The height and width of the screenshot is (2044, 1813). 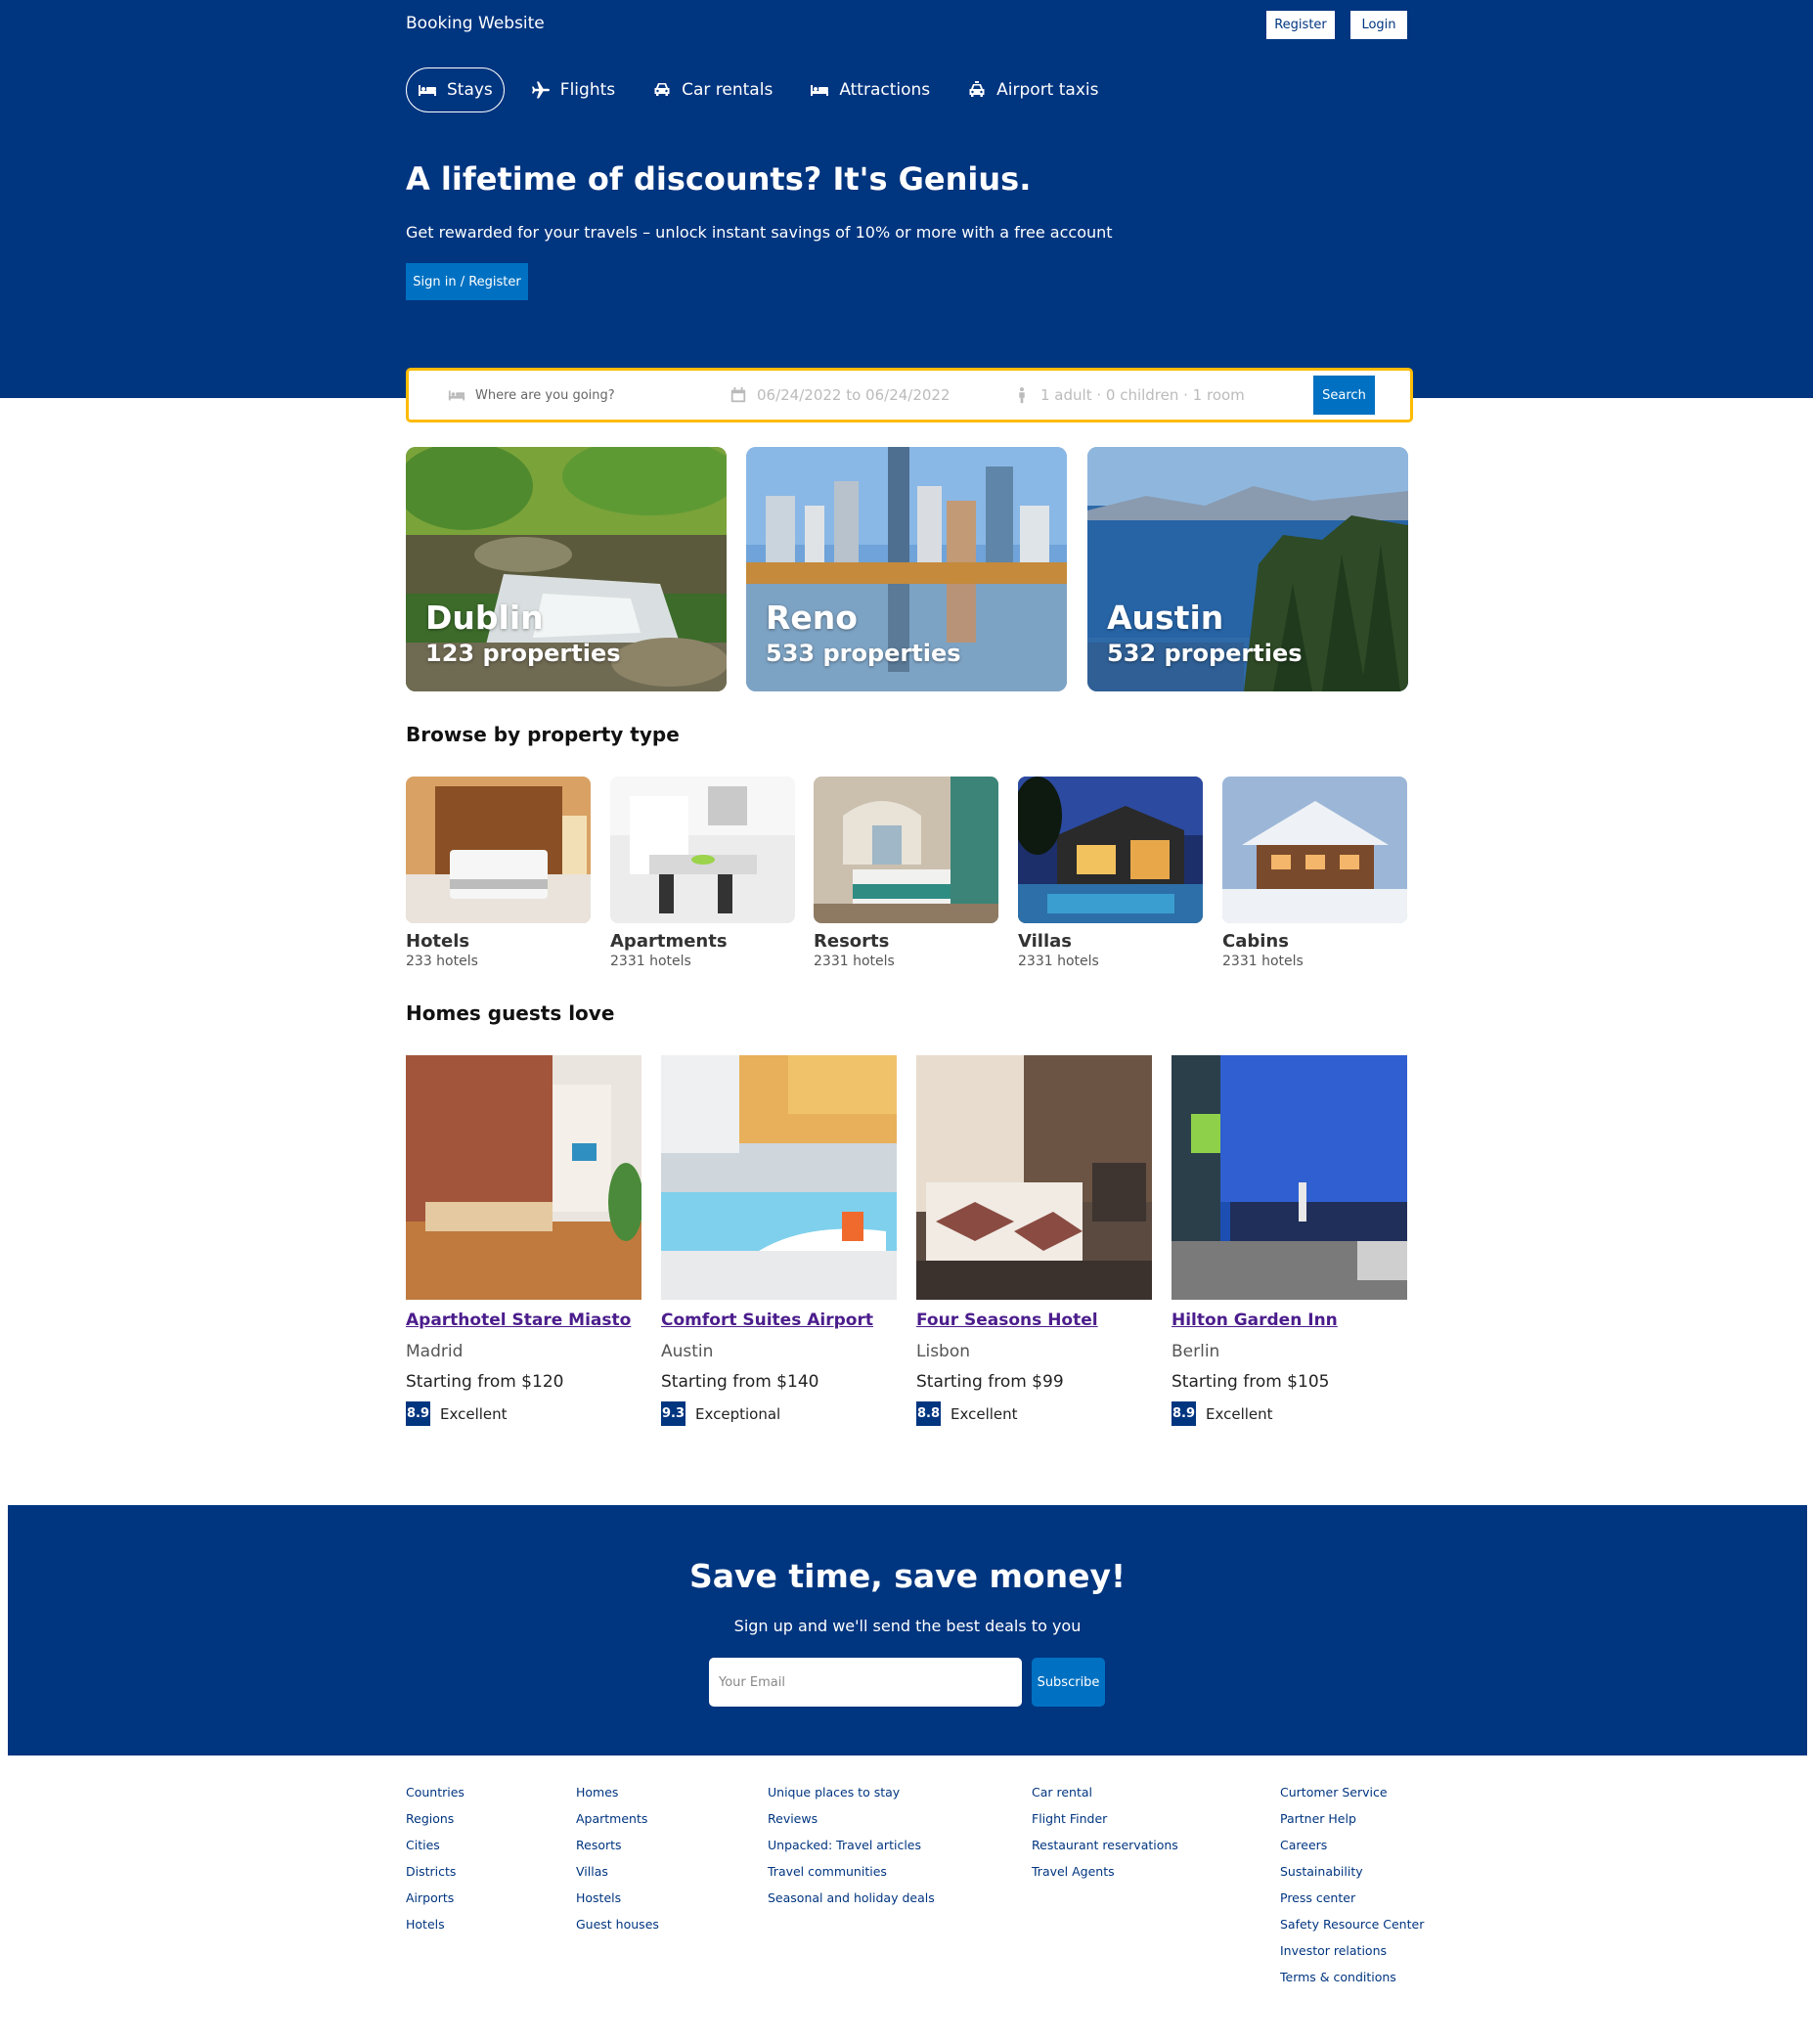 I want to click on home-city: Lisbon, so click(x=943, y=1351).